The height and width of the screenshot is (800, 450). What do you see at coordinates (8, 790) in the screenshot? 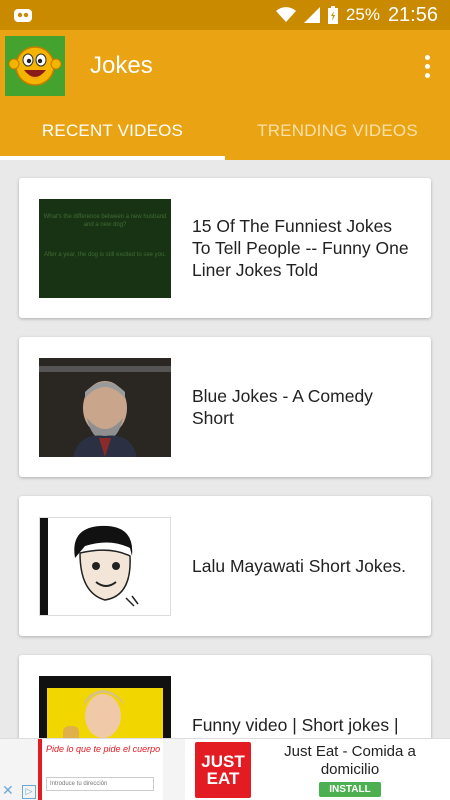
I see `ad-close-icon: ✕` at bounding box center [8, 790].